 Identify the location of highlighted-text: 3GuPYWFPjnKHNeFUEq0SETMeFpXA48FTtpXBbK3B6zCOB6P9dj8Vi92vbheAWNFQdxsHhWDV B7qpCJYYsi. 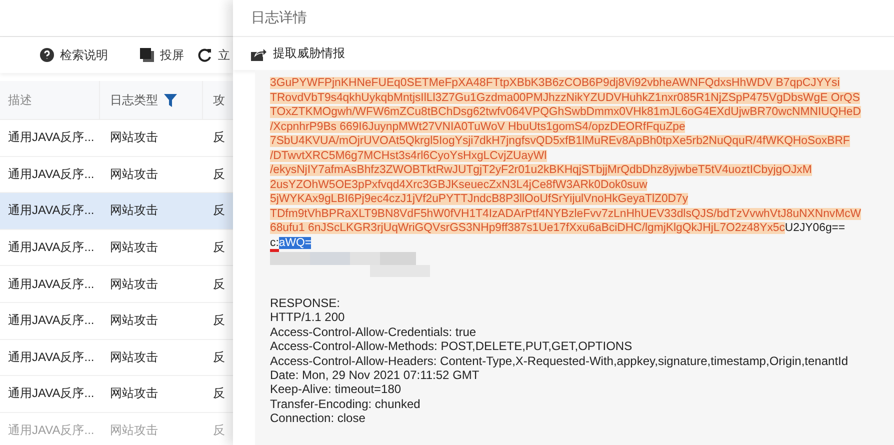
(555, 83).